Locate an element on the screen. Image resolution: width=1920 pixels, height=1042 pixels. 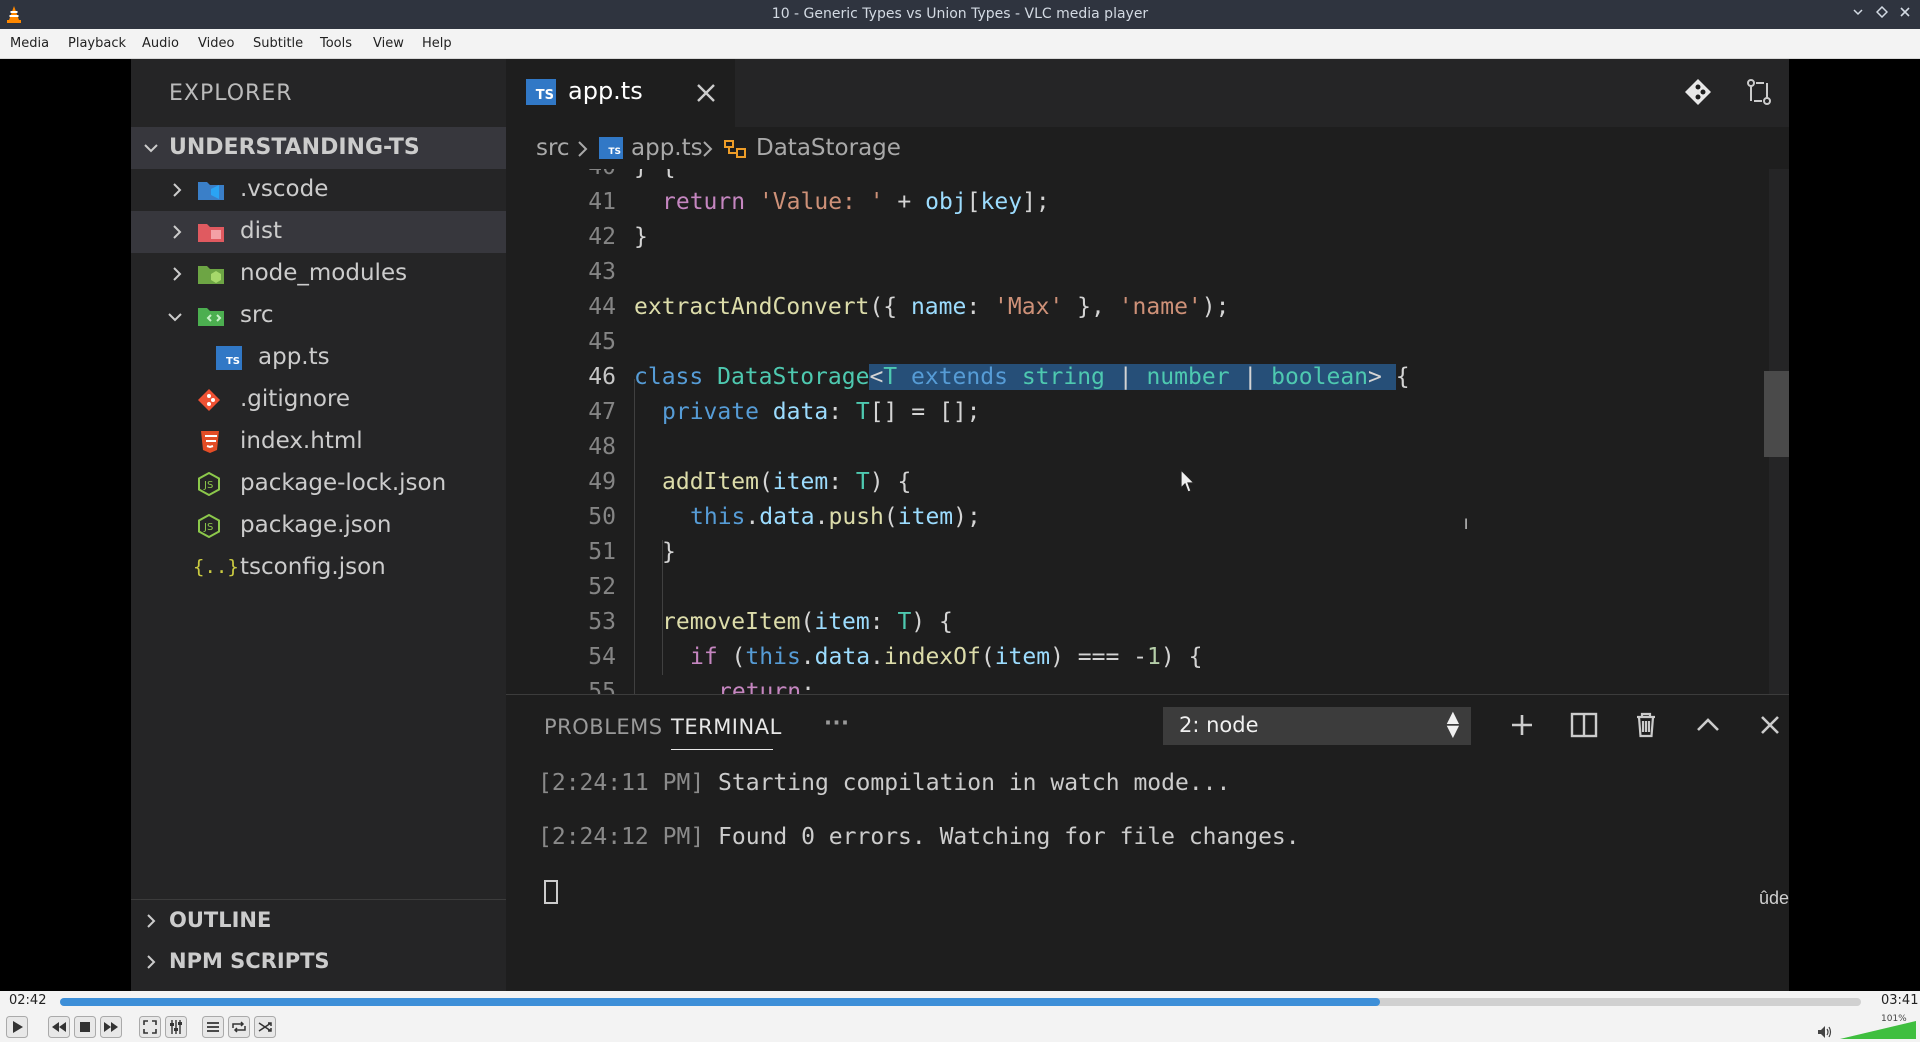
root-folder: UNDERSTANDING-TS is located at coordinates (318, 148).